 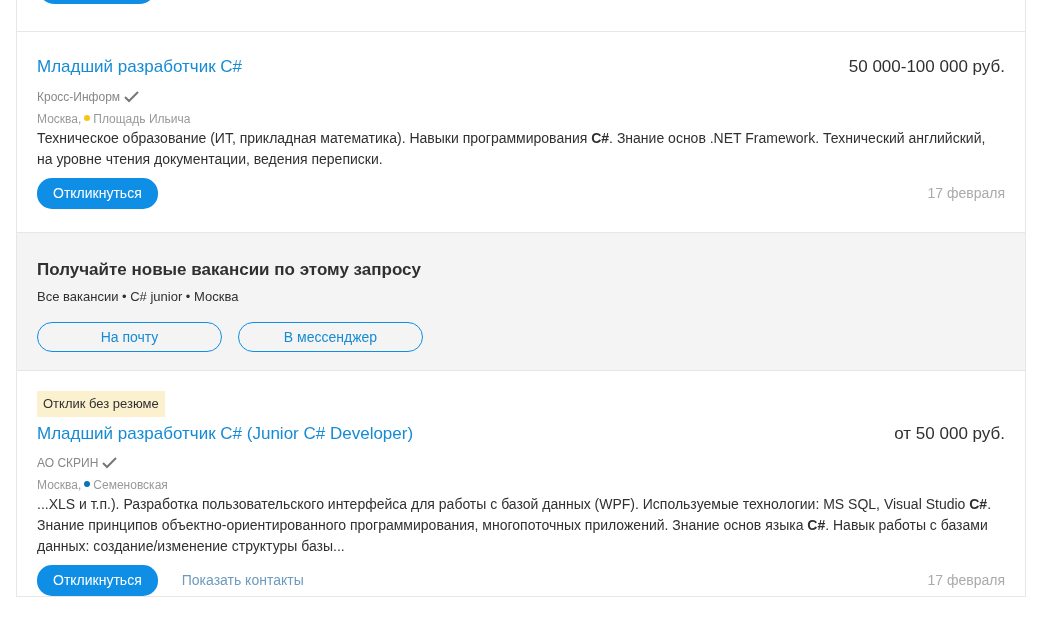 What do you see at coordinates (138, 296) in the screenshot?
I see `search-query: Все вакансии • C# junior • Москва` at bounding box center [138, 296].